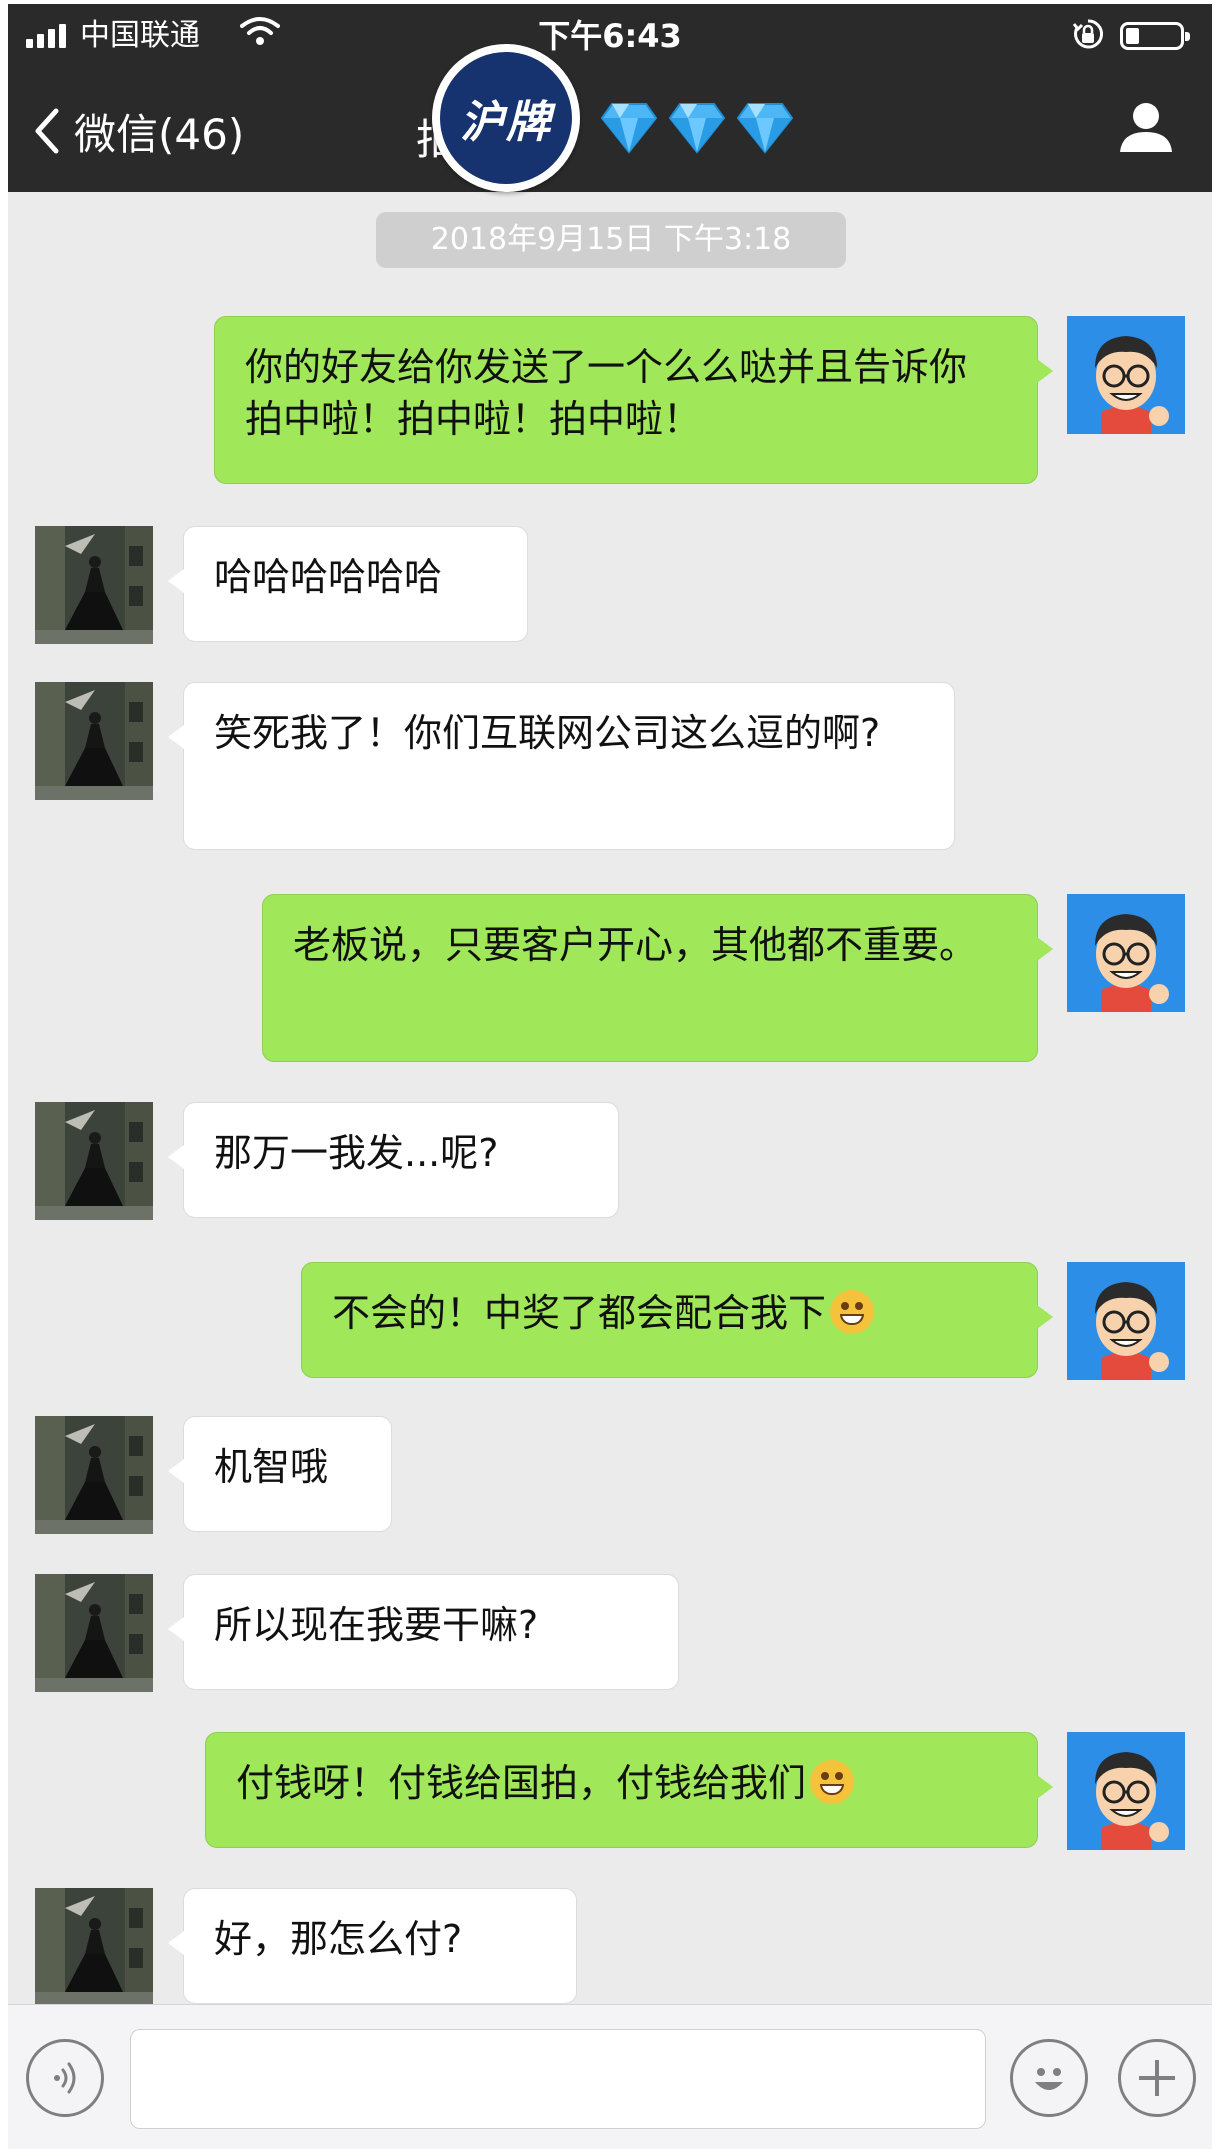 This screenshot has width=1220, height=2156. I want to click on more-button, so click(1157, 2078).